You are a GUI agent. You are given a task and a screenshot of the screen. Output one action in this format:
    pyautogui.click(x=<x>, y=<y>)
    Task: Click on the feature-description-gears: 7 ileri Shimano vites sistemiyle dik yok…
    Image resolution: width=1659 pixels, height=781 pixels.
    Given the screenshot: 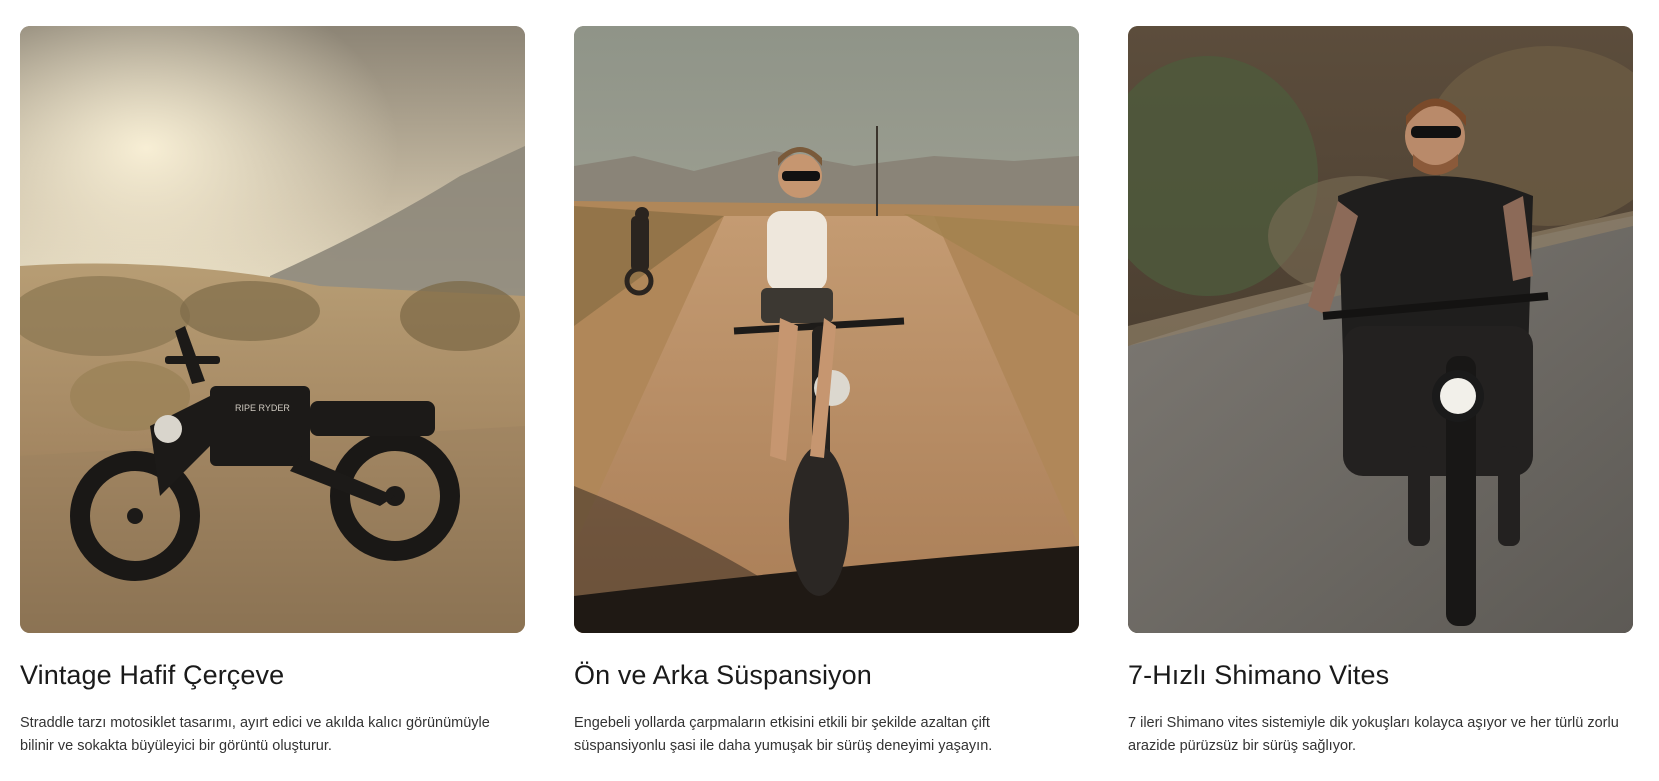 What is the action you would take?
    pyautogui.click(x=1373, y=734)
    